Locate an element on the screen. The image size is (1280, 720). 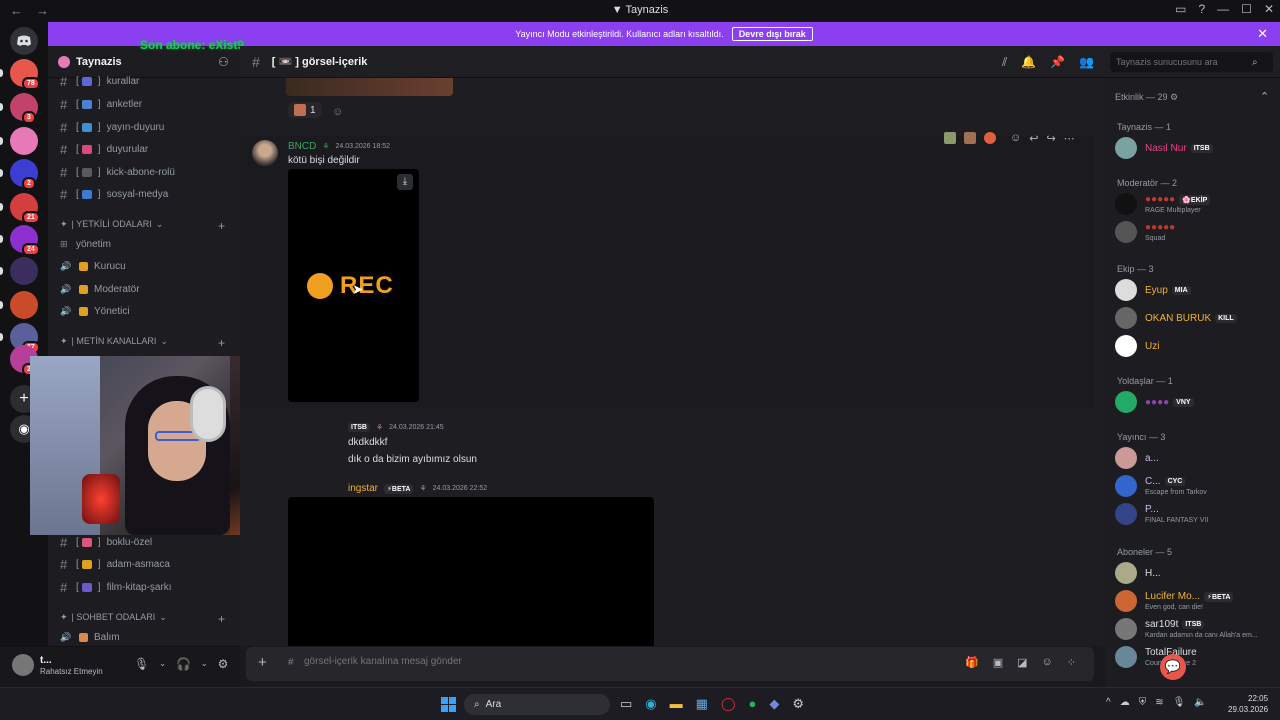
clock-date: 29.03.2026 is located at coordinates (1248, 709).